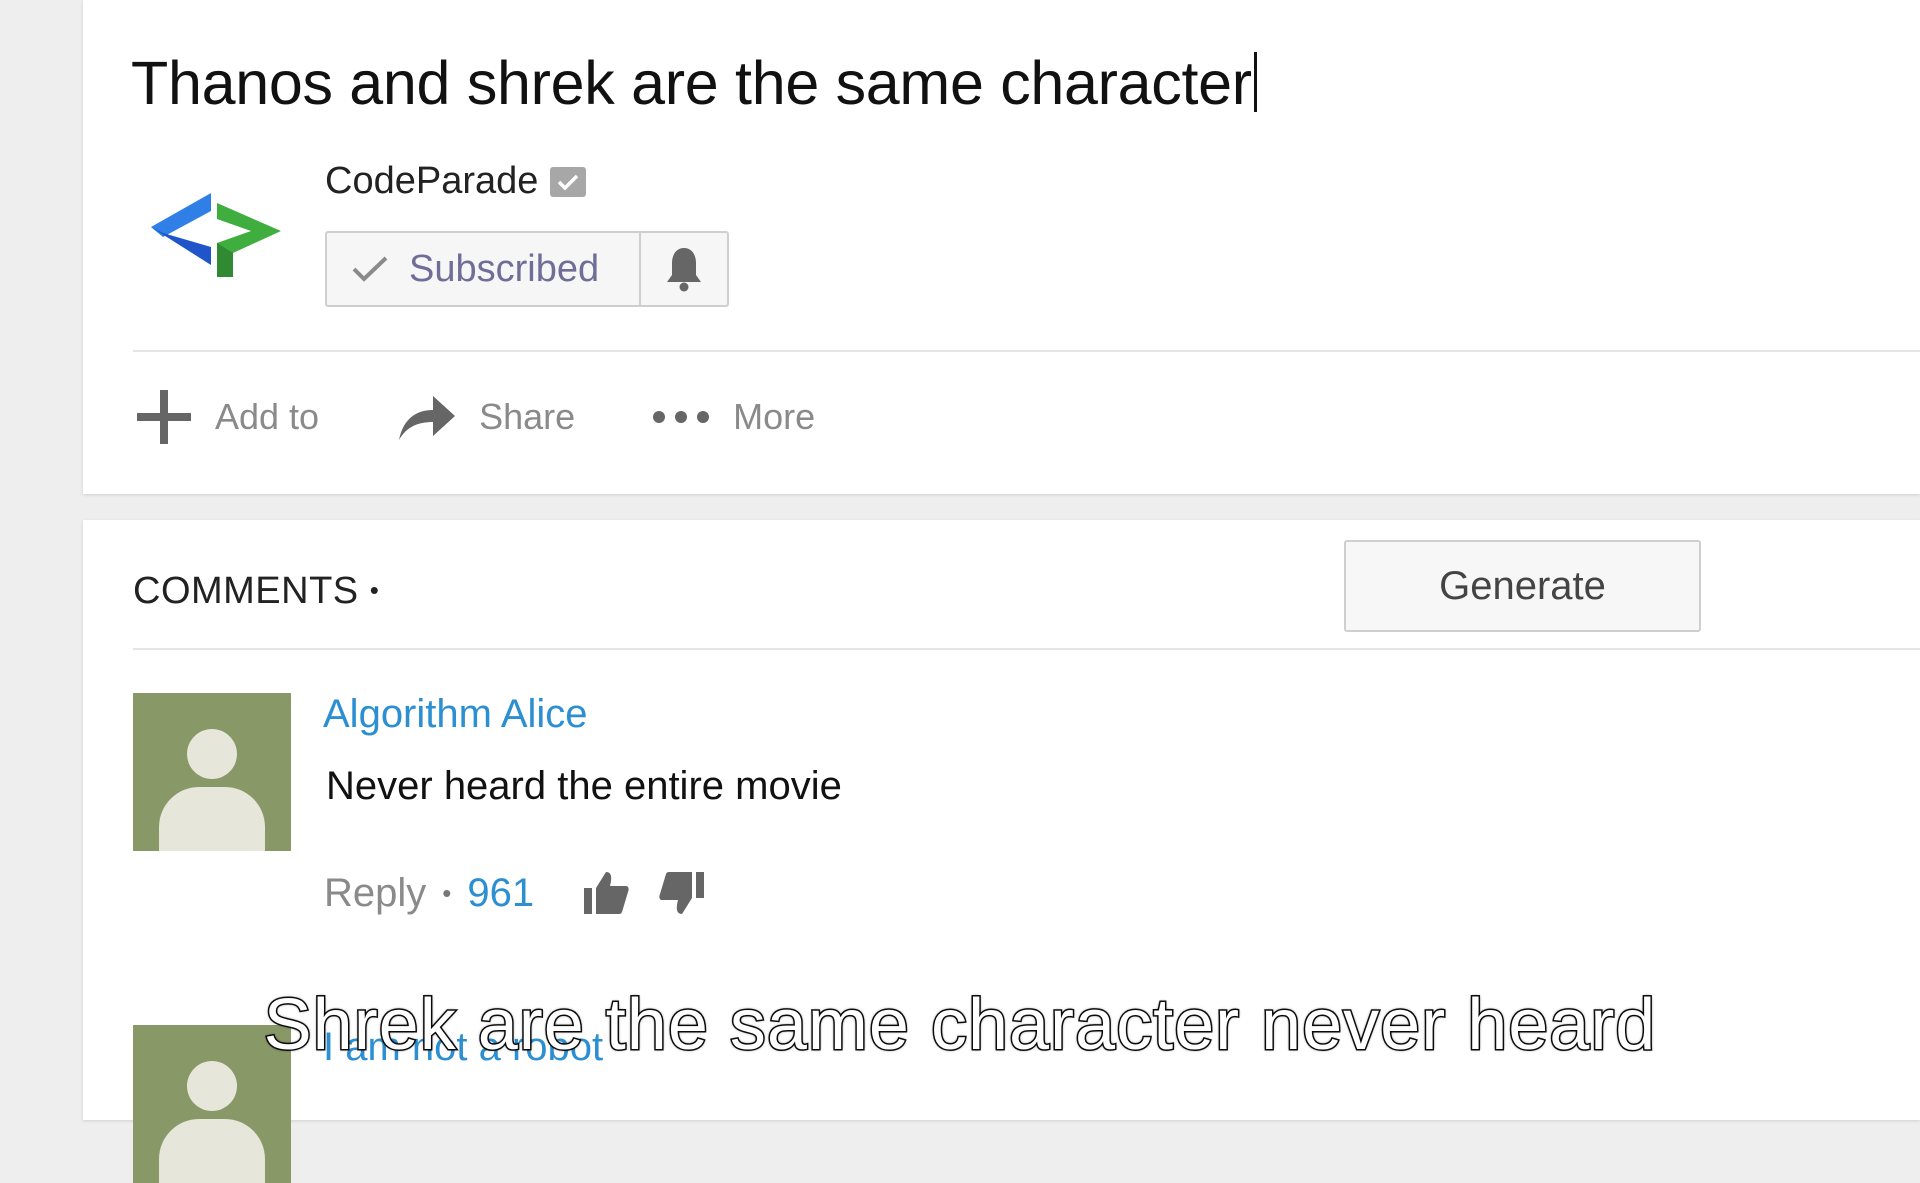  I want to click on verified-check-icon, so click(568, 181).